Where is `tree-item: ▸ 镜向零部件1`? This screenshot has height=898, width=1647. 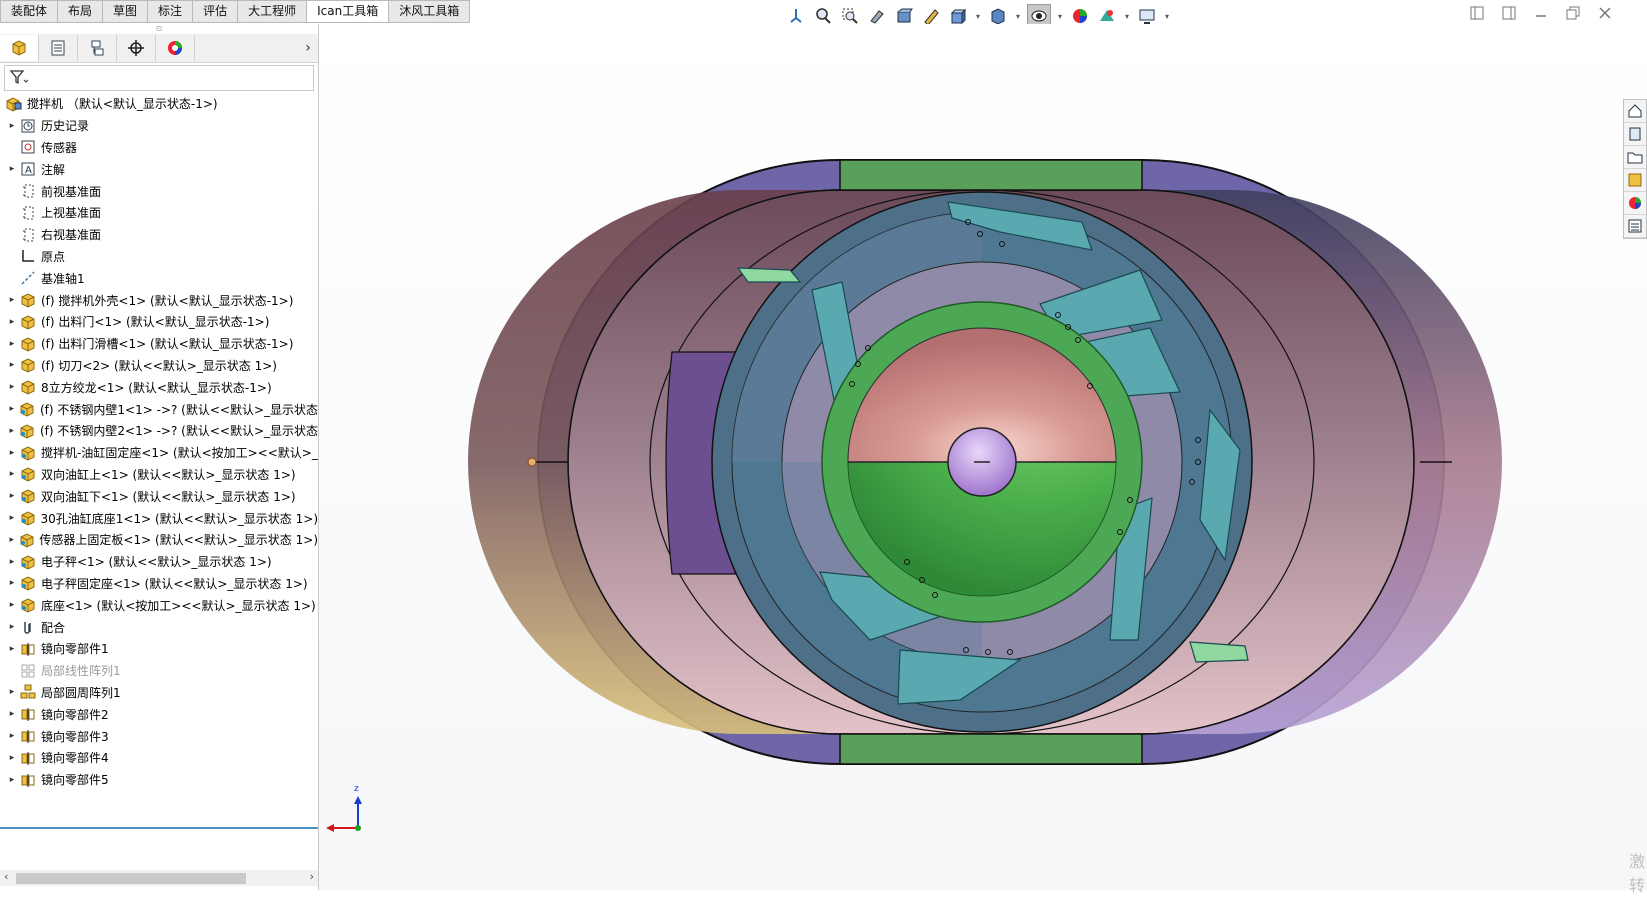 tree-item: ▸ 镜向零部件1 is located at coordinates (159, 649).